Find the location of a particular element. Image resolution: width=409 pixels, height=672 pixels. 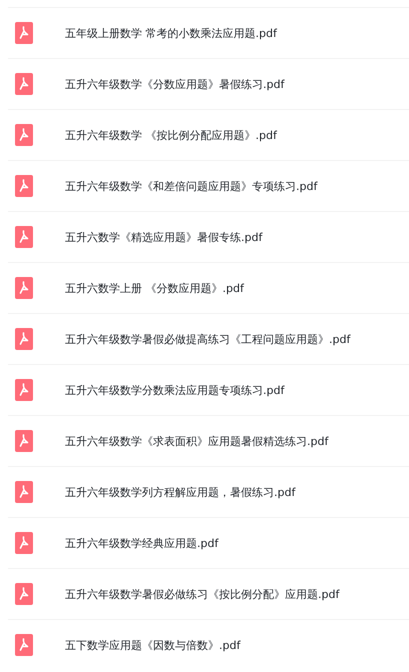

file-row: 五升六数学《精选应用题》暑假专练.pdf is located at coordinates (208, 236).